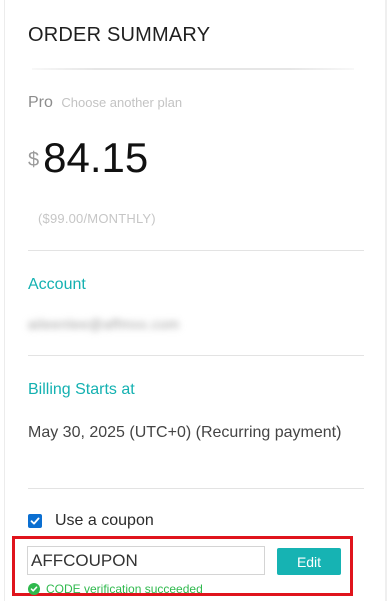 The width and height of the screenshot is (390, 601). Describe the element at coordinates (104, 520) in the screenshot. I see `use-coupon-label: Use a coupon` at that location.